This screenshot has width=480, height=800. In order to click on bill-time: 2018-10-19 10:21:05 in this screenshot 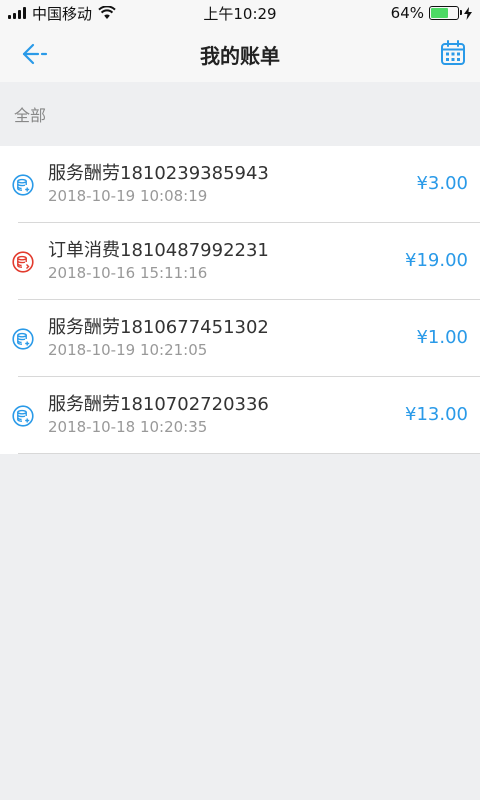, I will do `click(128, 350)`.